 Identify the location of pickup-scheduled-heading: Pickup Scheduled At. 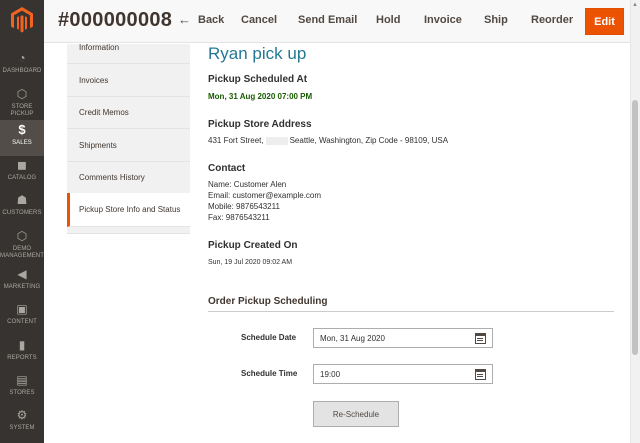
(258, 79).